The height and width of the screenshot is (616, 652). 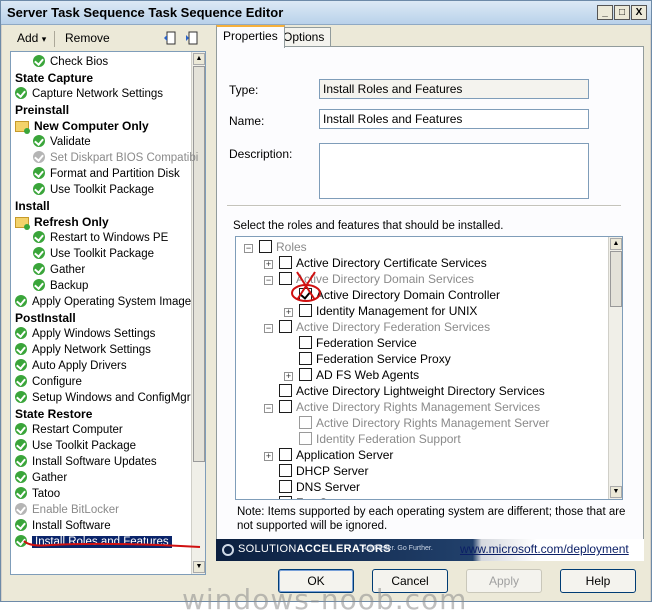 What do you see at coordinates (82, 126) in the screenshot?
I see `sequence-step: New Computer Only` at bounding box center [82, 126].